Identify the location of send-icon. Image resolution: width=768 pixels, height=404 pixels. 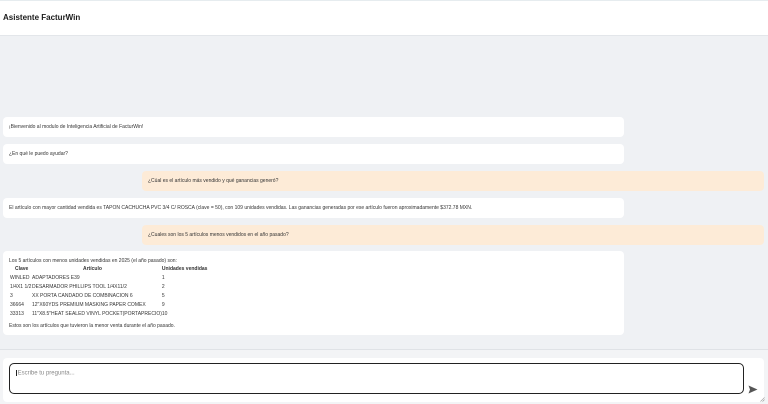
(753, 389).